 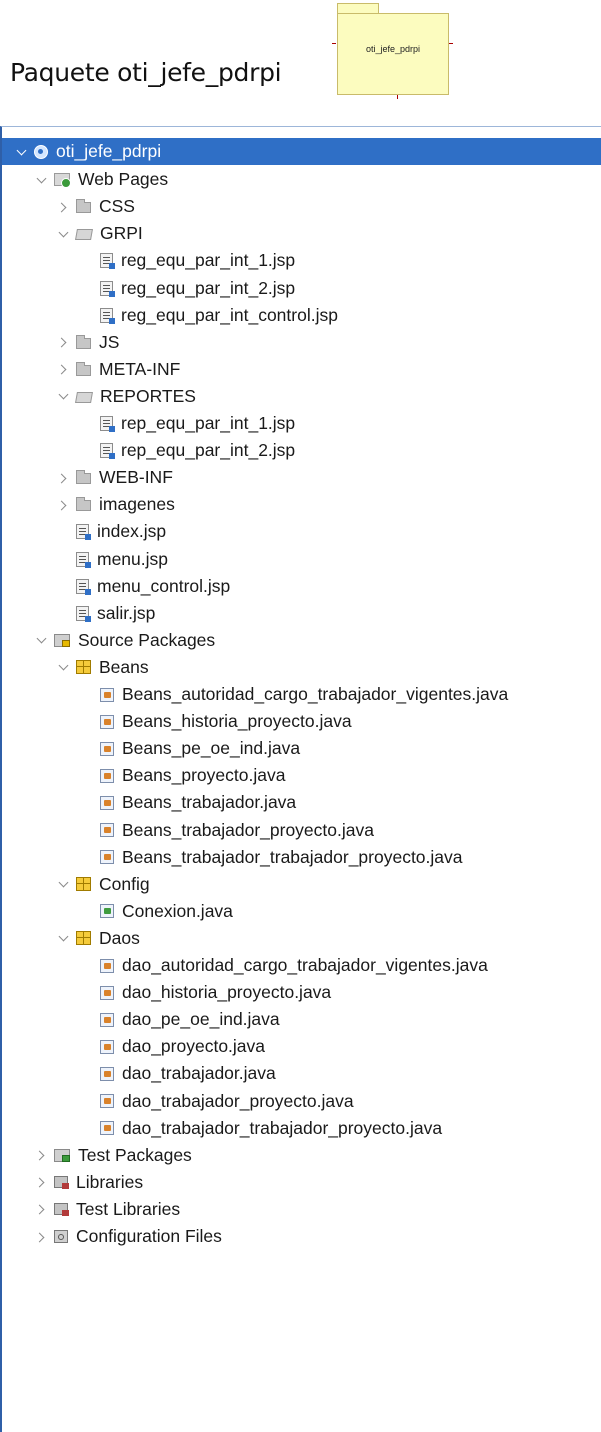 I want to click on tree-item-label: dao_historia_proyecto.java, so click(x=227, y=992).